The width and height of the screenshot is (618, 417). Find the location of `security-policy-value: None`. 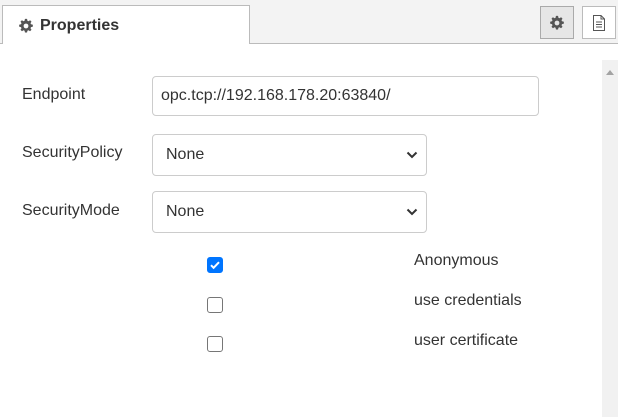

security-policy-value: None is located at coordinates (185, 154).